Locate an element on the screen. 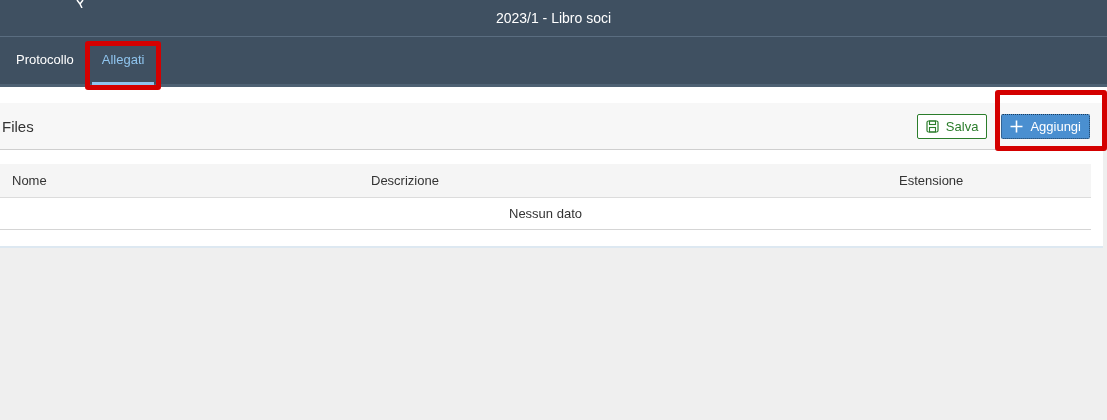  column-header: Estensione is located at coordinates (931, 180).